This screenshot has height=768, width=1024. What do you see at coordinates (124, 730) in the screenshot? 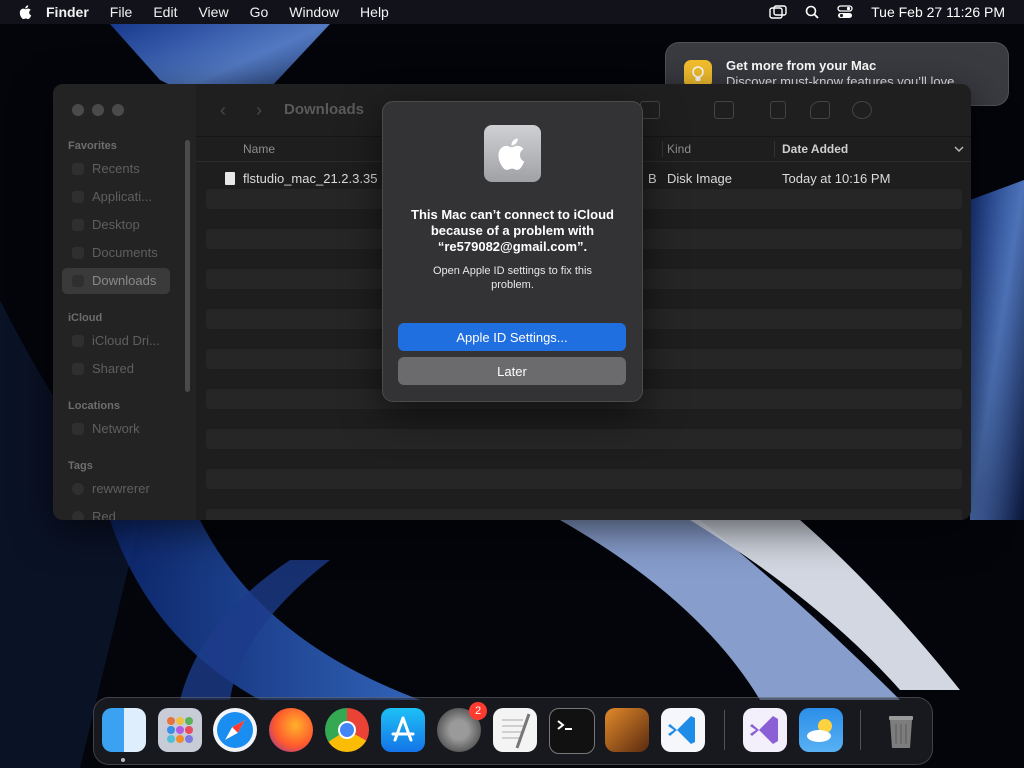
I see `finder-icon` at bounding box center [124, 730].